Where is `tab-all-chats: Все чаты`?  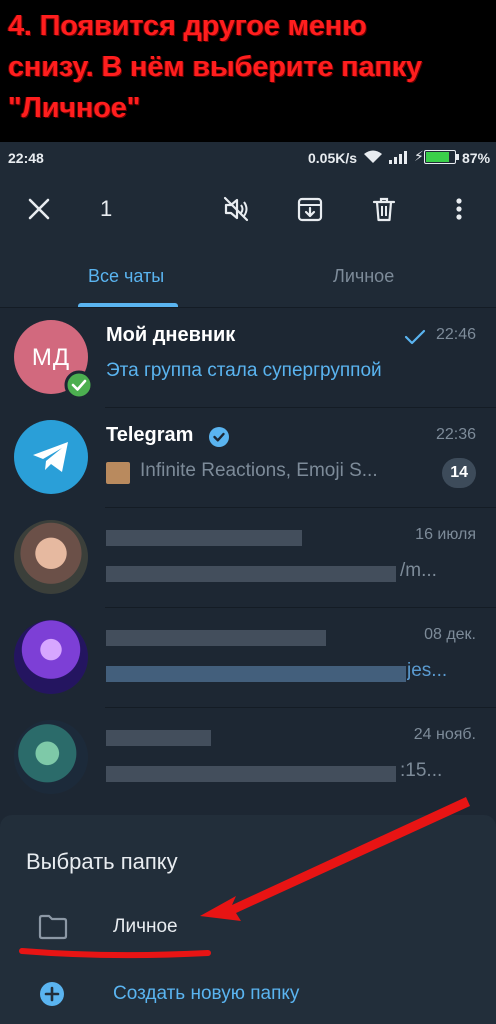
tab-all-chats: Все чаты is located at coordinates (126, 276).